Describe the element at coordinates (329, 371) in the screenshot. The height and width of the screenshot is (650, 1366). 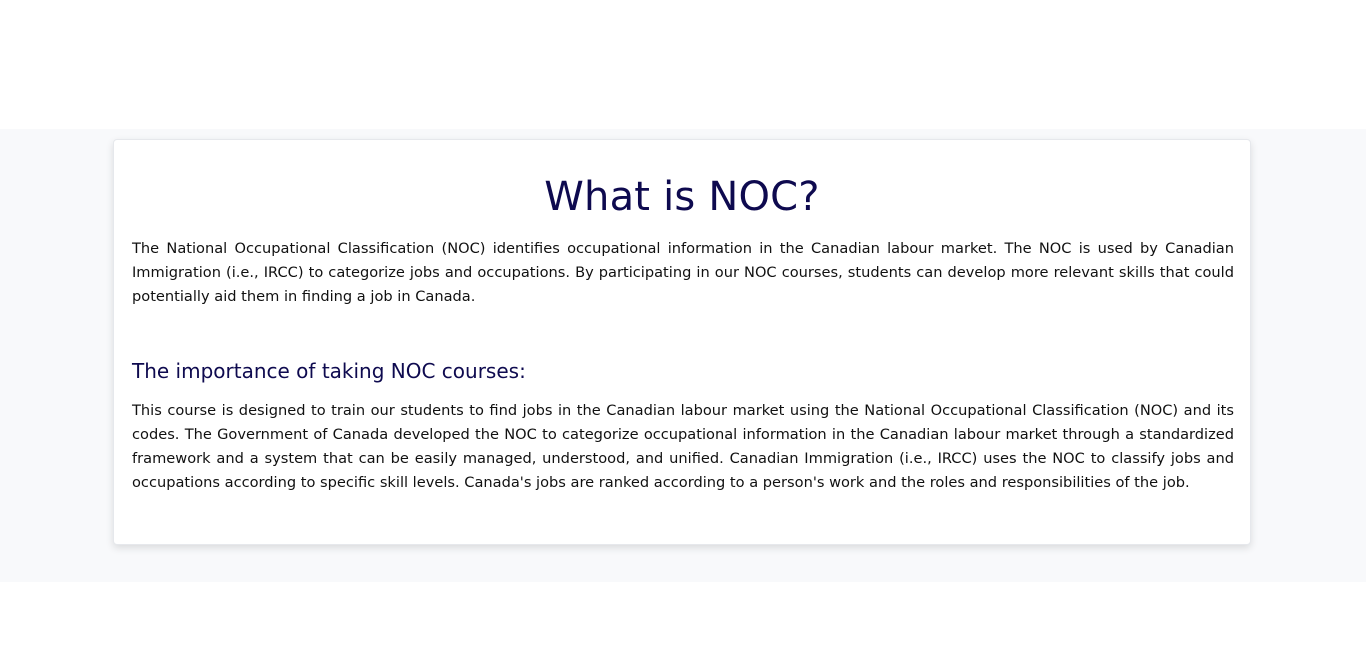
I see `section-subheading: The importance of taking NOC courses:` at that location.